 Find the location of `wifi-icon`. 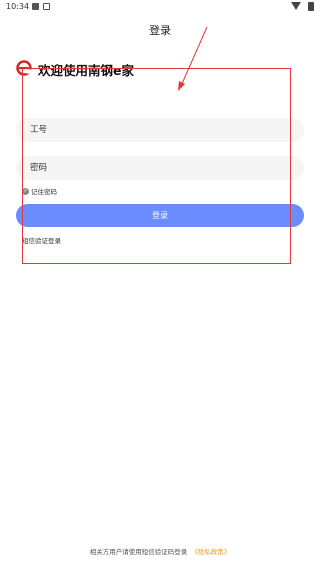

wifi-icon is located at coordinates (296, 6).